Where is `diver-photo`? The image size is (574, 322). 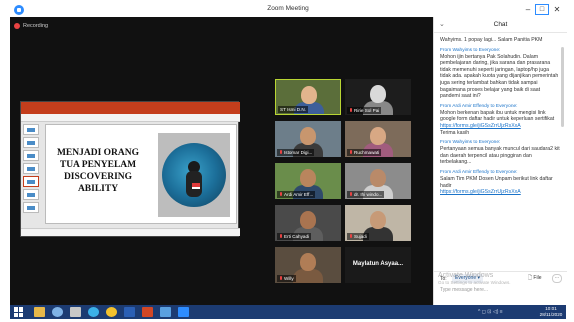
diver-photo is located at coordinates (194, 175).